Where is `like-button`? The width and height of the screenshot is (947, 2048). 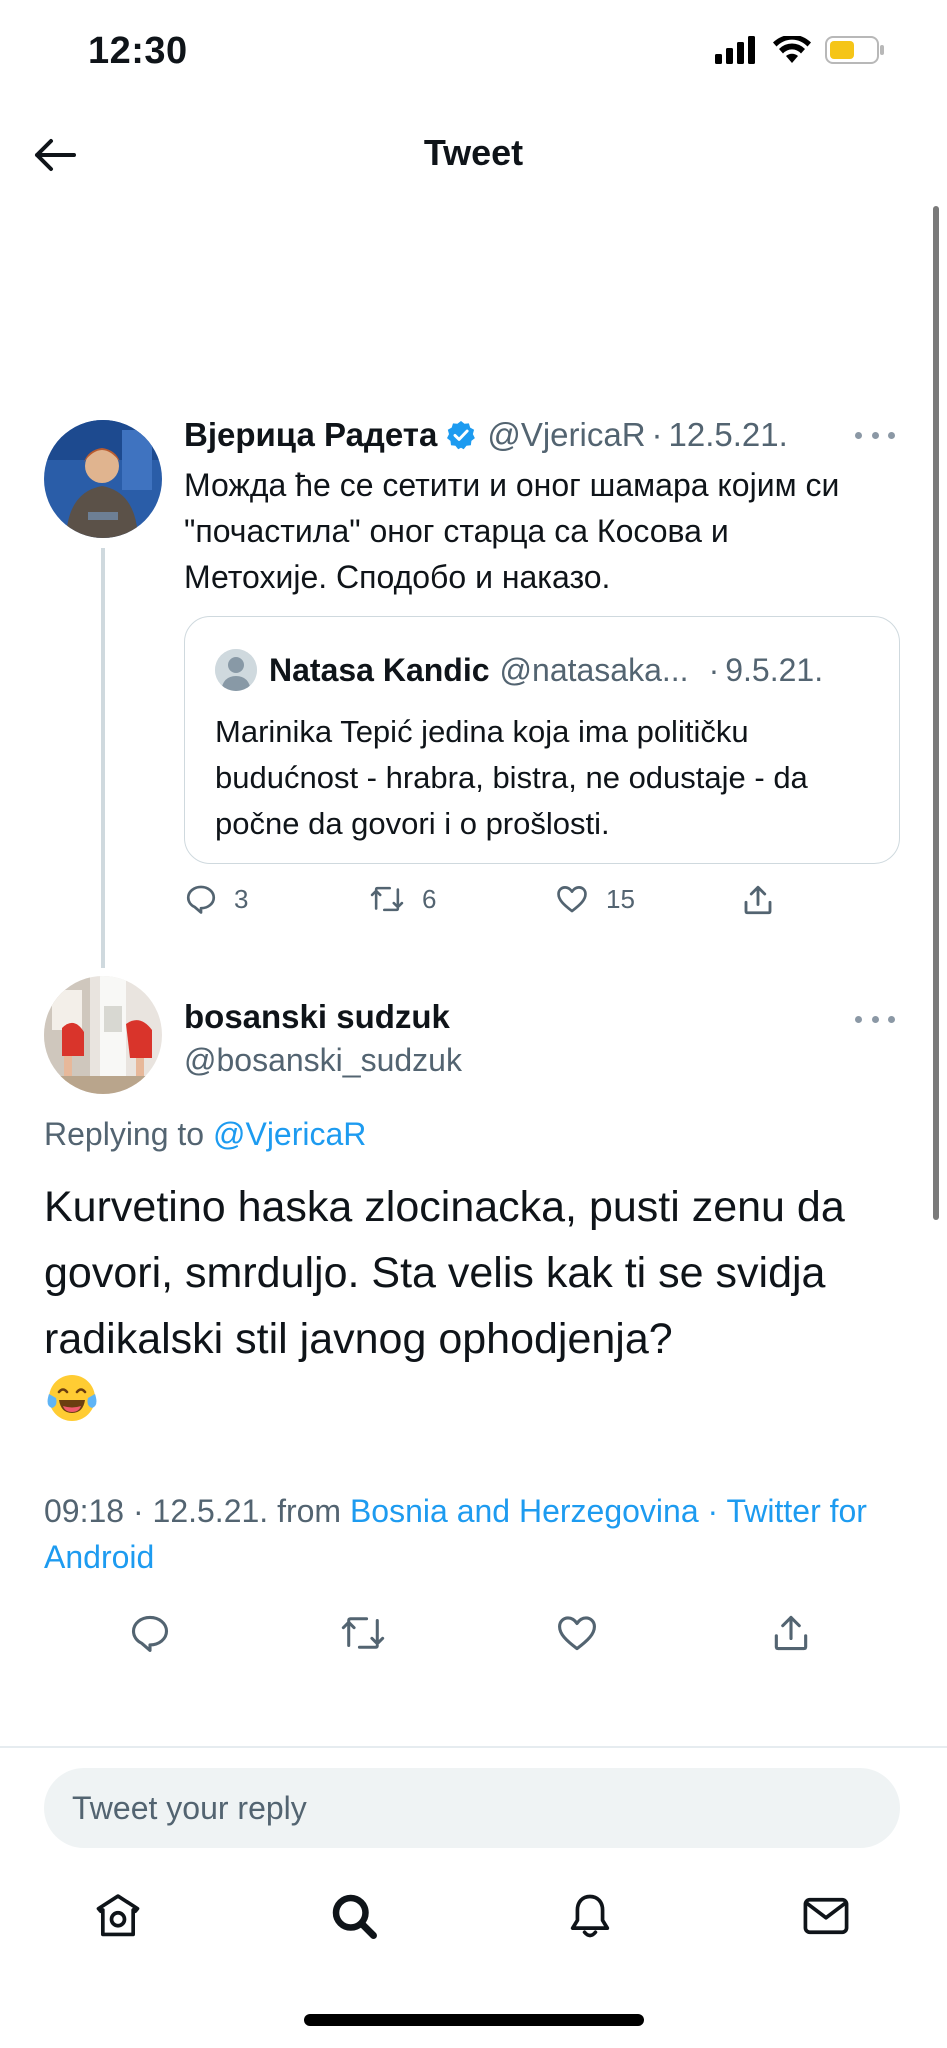 like-button is located at coordinates (577, 1633).